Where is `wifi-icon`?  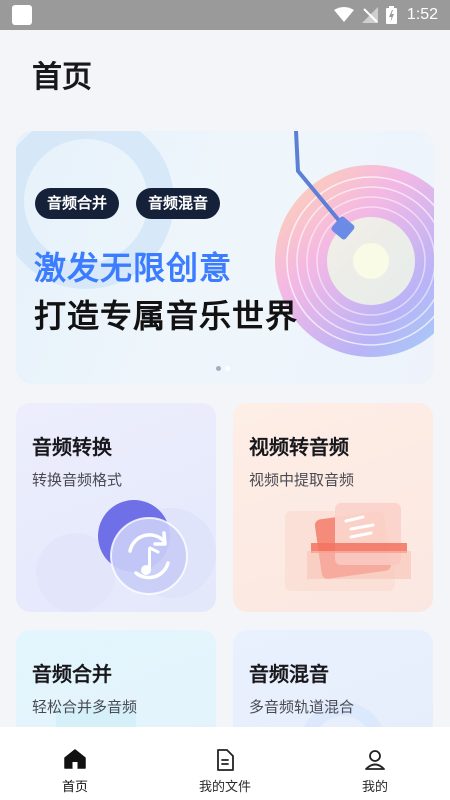 wifi-icon is located at coordinates (343, 14).